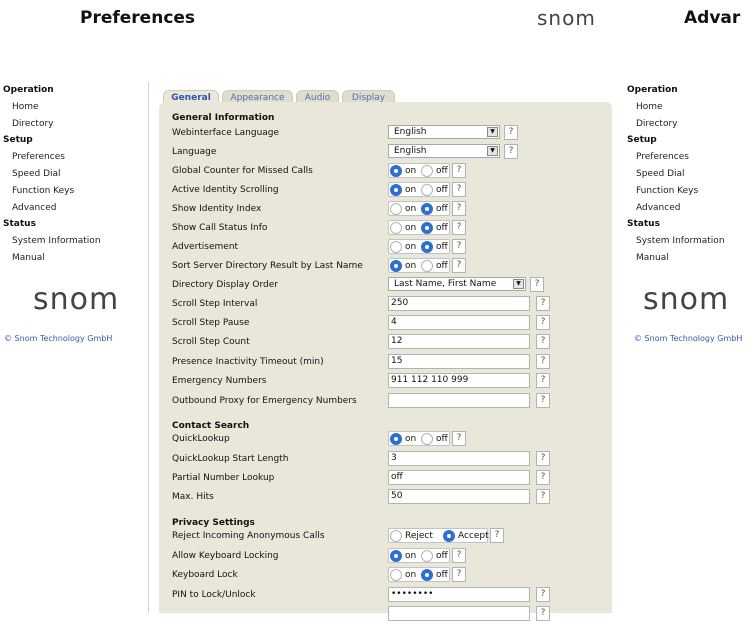  Describe the element at coordinates (459, 477) in the screenshot. I see `setting-input: off` at that location.